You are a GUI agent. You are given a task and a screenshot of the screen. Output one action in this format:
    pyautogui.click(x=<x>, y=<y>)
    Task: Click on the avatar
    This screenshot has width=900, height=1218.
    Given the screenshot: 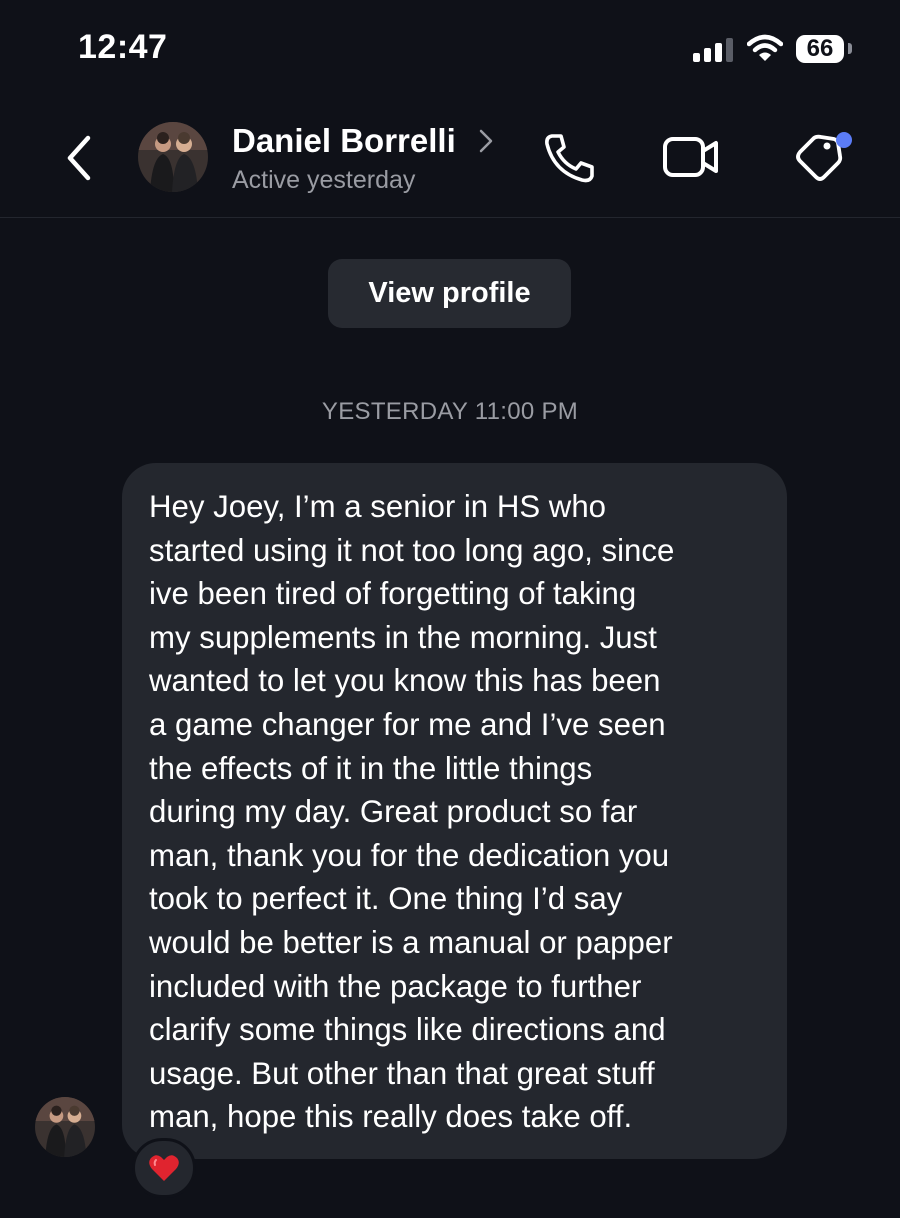 What is the action you would take?
    pyautogui.click(x=173, y=157)
    